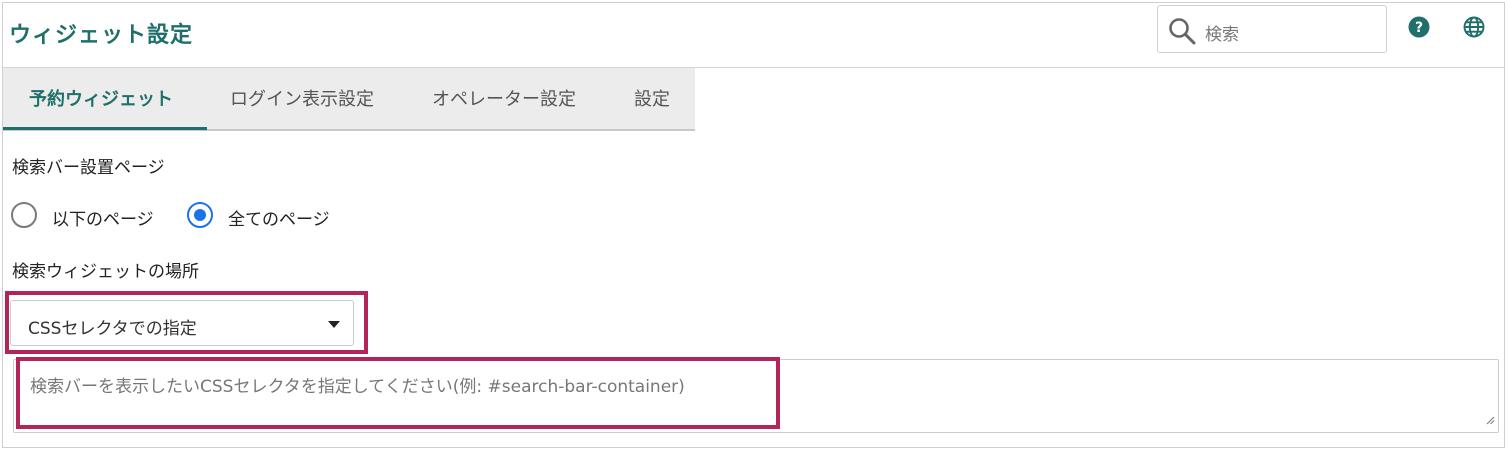  I want to click on tab-settings: 設定, so click(652, 99).